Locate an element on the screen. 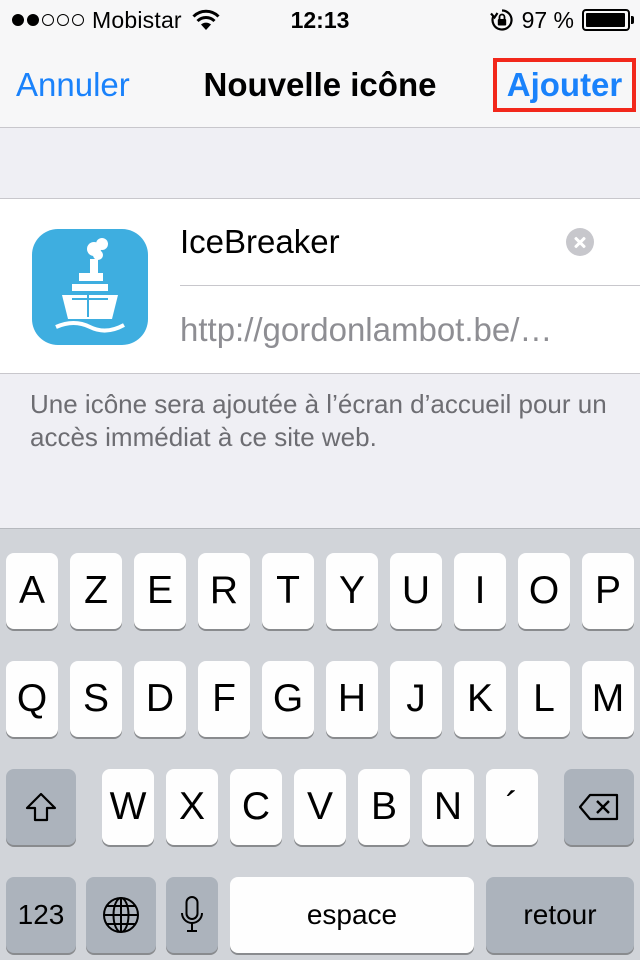  clear-text-button is located at coordinates (580, 242).